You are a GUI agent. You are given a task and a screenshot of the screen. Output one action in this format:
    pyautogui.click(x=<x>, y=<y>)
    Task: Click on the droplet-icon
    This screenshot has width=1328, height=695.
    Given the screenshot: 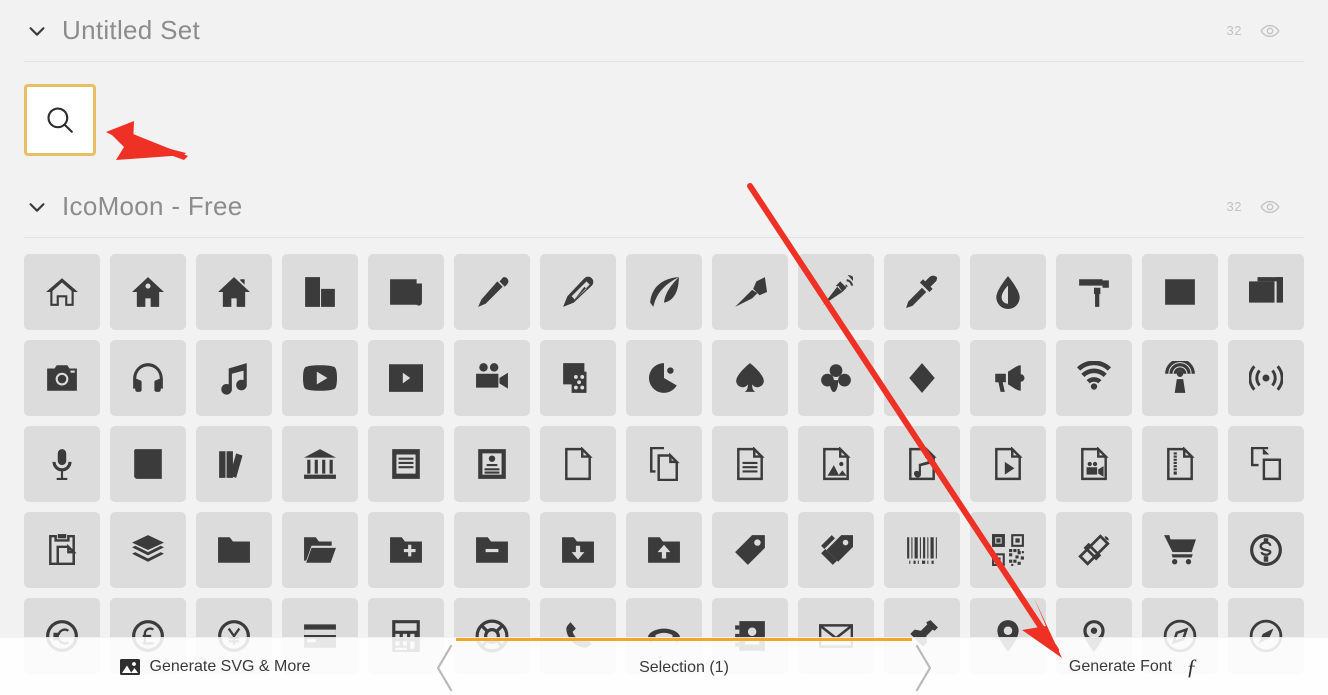 What is the action you would take?
    pyautogui.click(x=1008, y=292)
    